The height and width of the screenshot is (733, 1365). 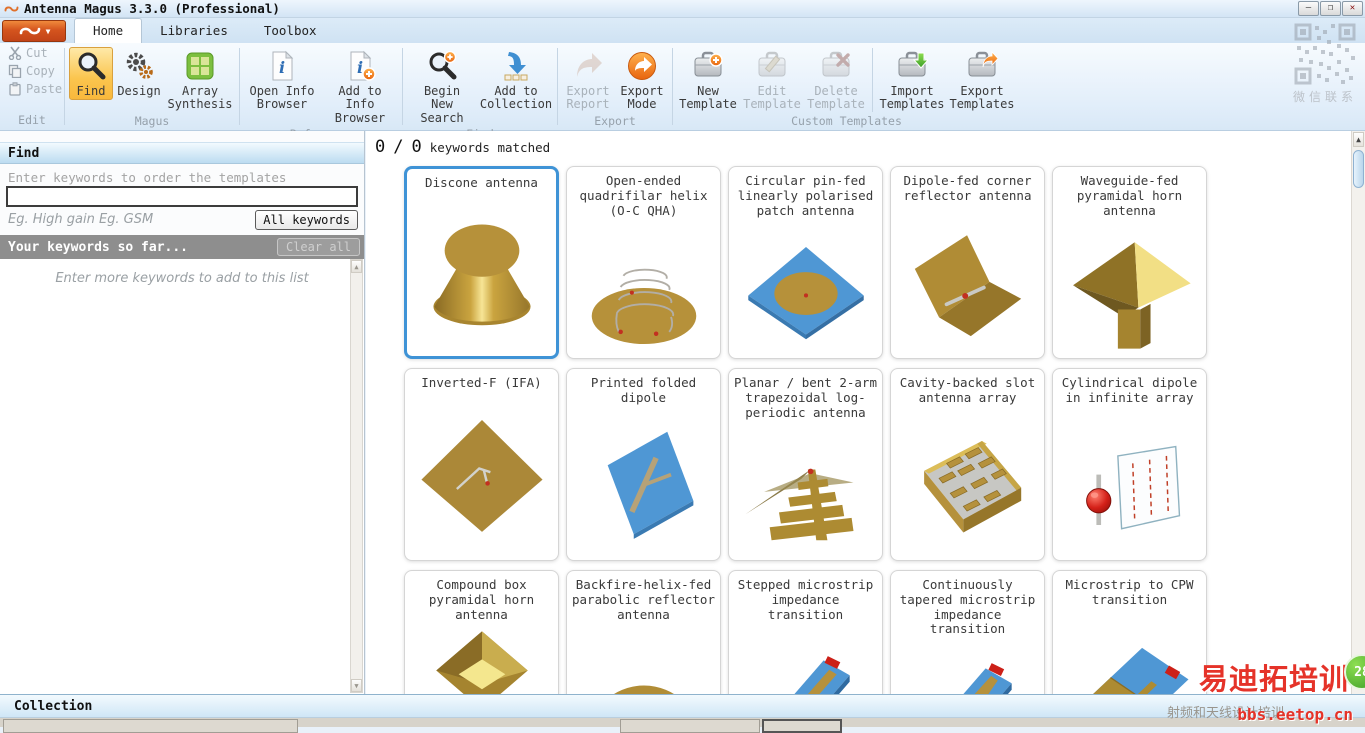 I want to click on title-bar: Antenna Magus 3.3.0 (Professional) — ❐ ✕, so click(x=682, y=9).